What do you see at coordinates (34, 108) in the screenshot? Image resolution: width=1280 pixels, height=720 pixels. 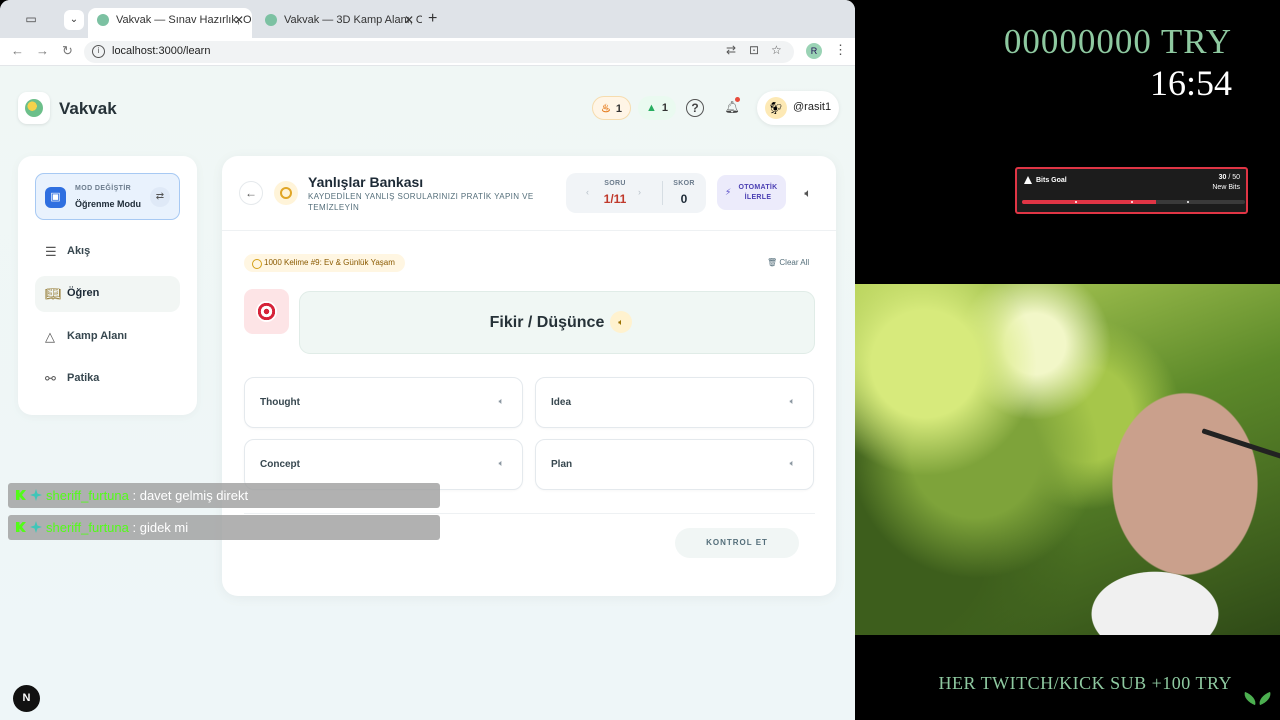 I see `logo-icon` at bounding box center [34, 108].